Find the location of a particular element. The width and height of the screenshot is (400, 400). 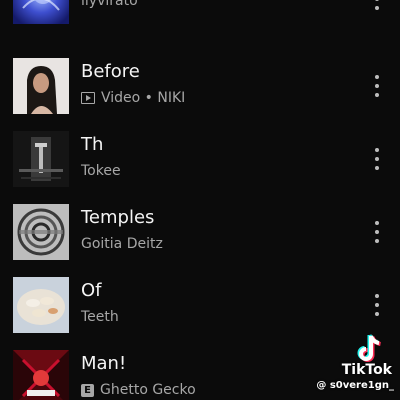

album-art-temples is located at coordinates (41, 232).